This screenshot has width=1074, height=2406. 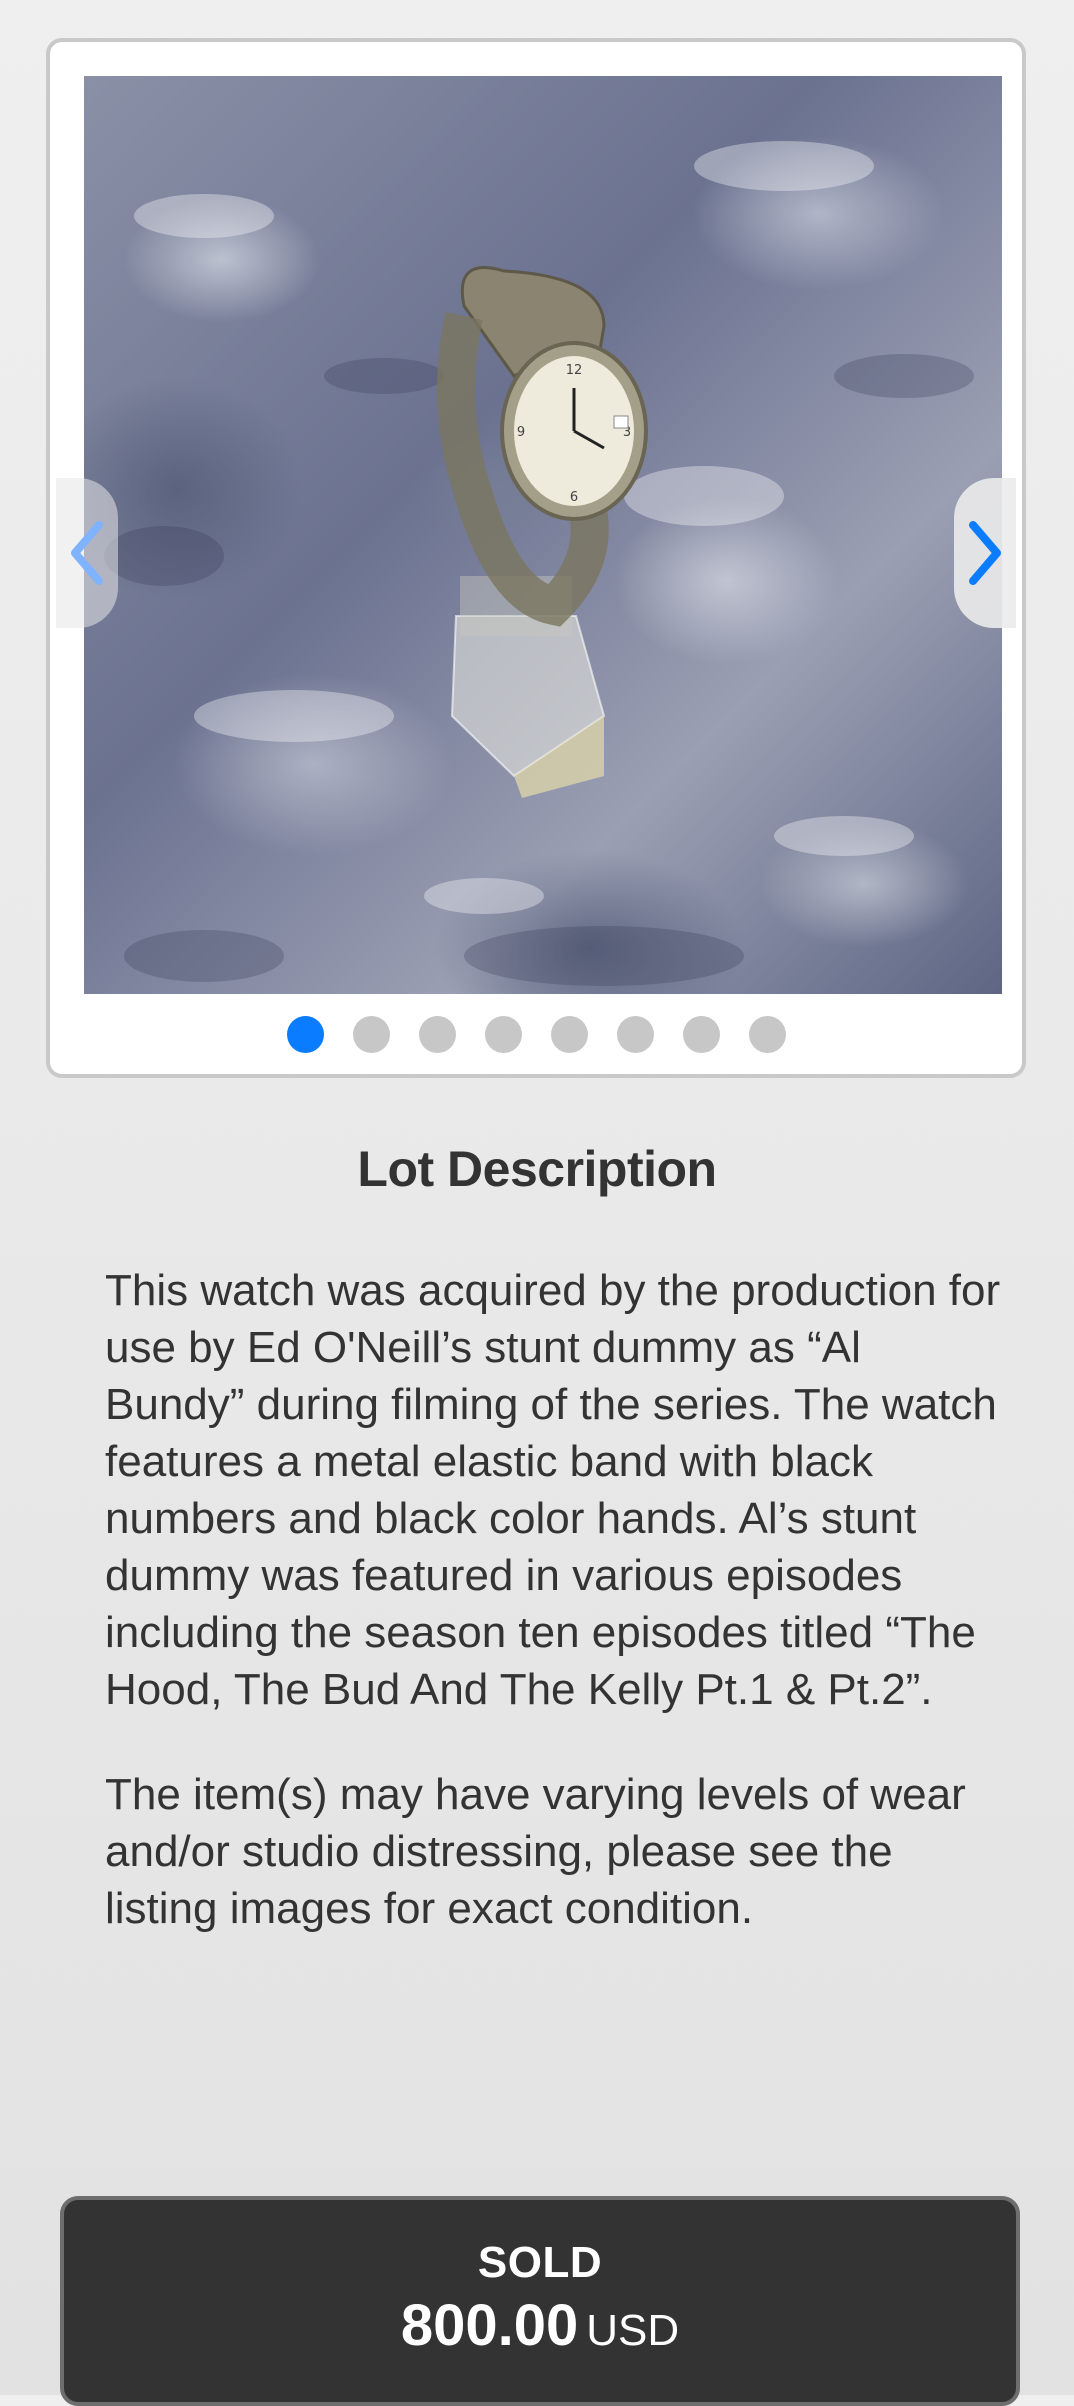 I want to click on sold-price: 800.00 USD, so click(x=540, y=2325).